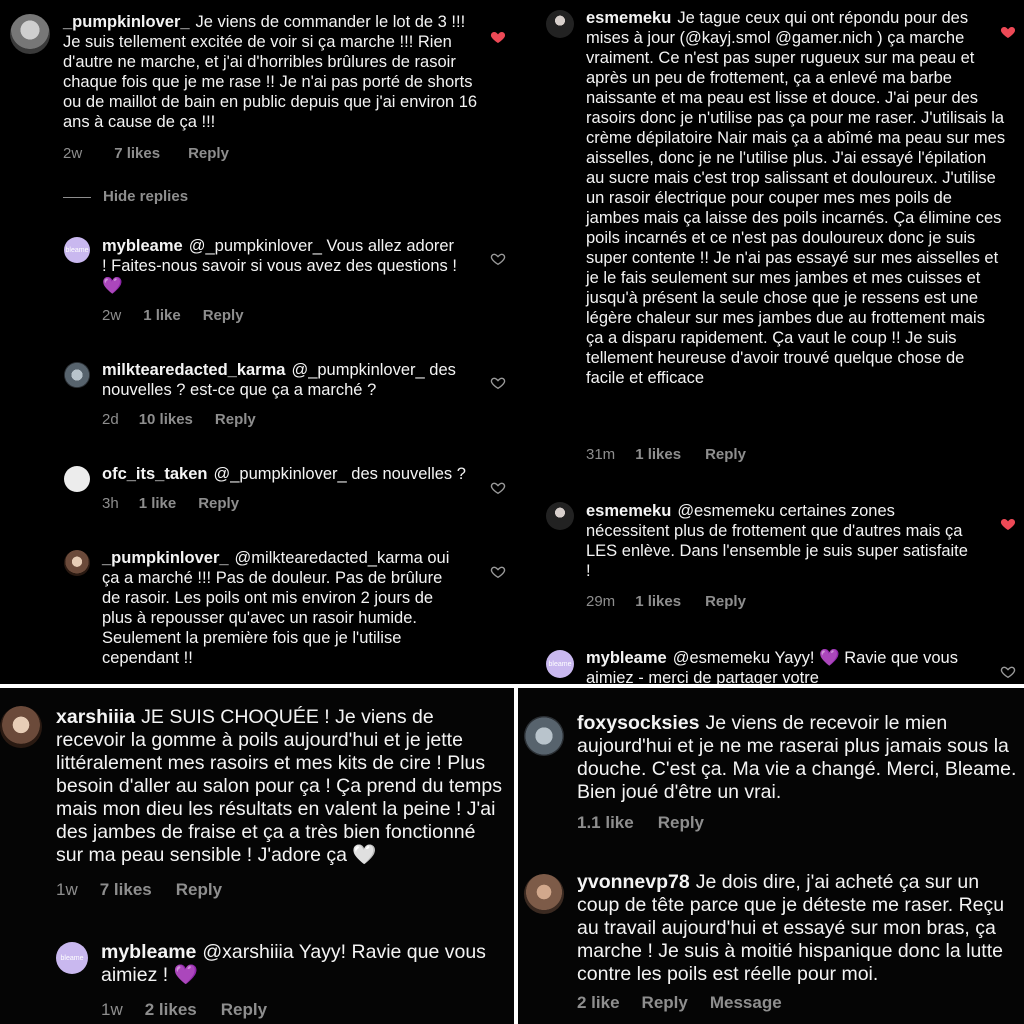 Image resolution: width=1024 pixels, height=1024 pixels. What do you see at coordinates (198, 1010) in the screenshot?
I see `comment-meta: 1w 2 likes Reply` at bounding box center [198, 1010].